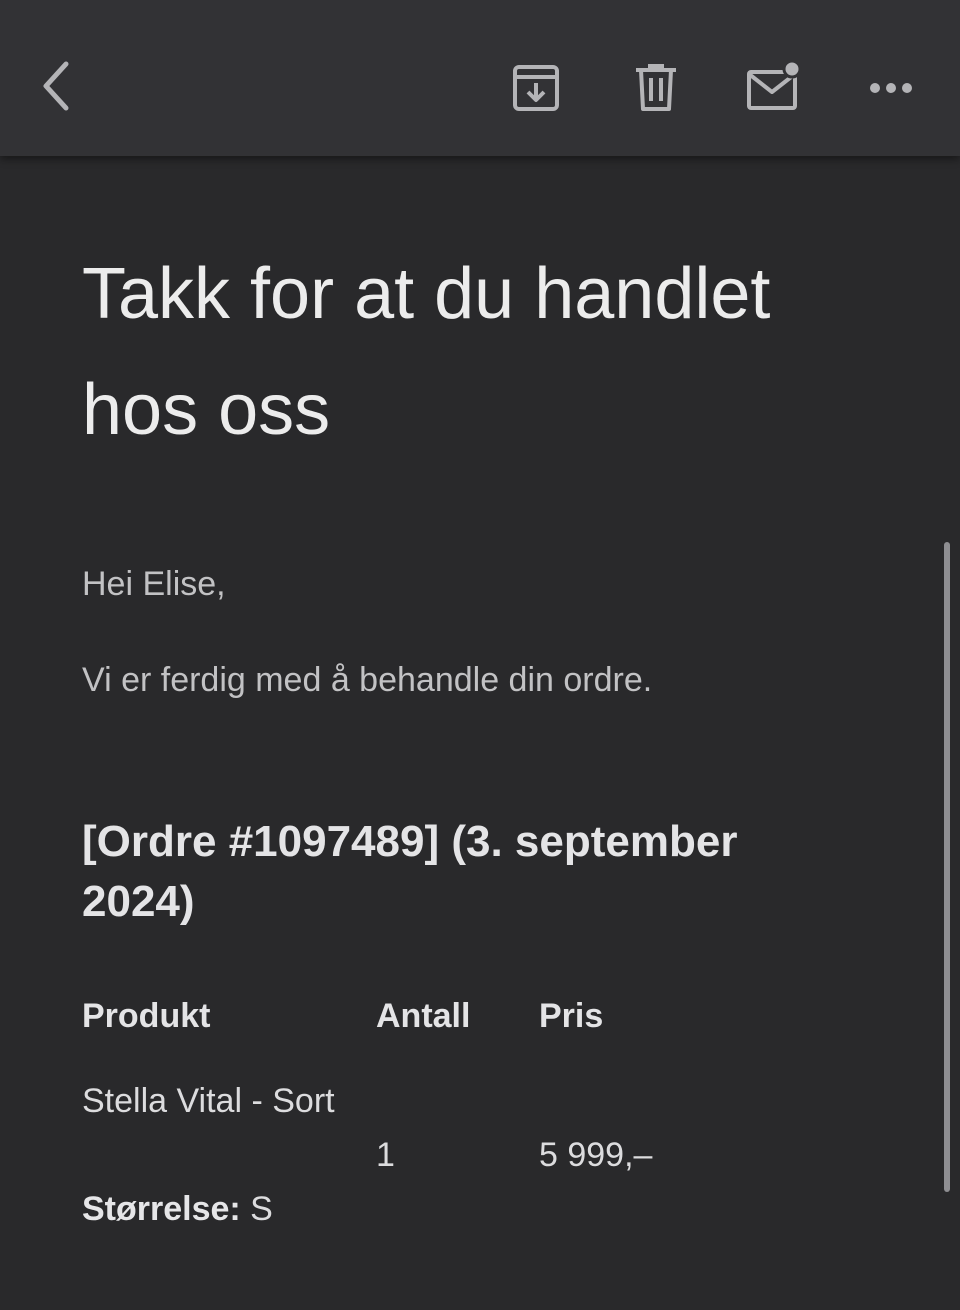 This screenshot has width=960, height=1310. I want to click on scrollbar, so click(947, 867).